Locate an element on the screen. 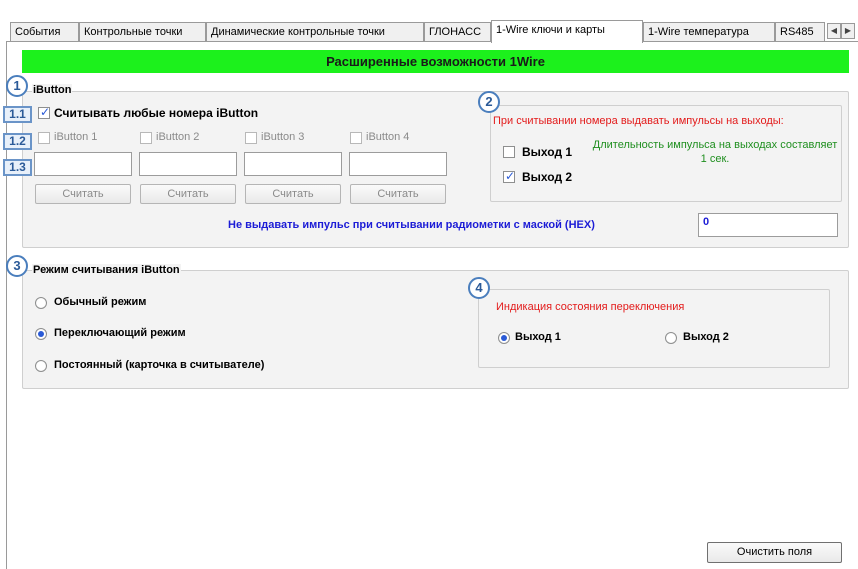 The width and height of the screenshot is (858, 569). read-ibutton-4-button: Считать is located at coordinates (398, 194).